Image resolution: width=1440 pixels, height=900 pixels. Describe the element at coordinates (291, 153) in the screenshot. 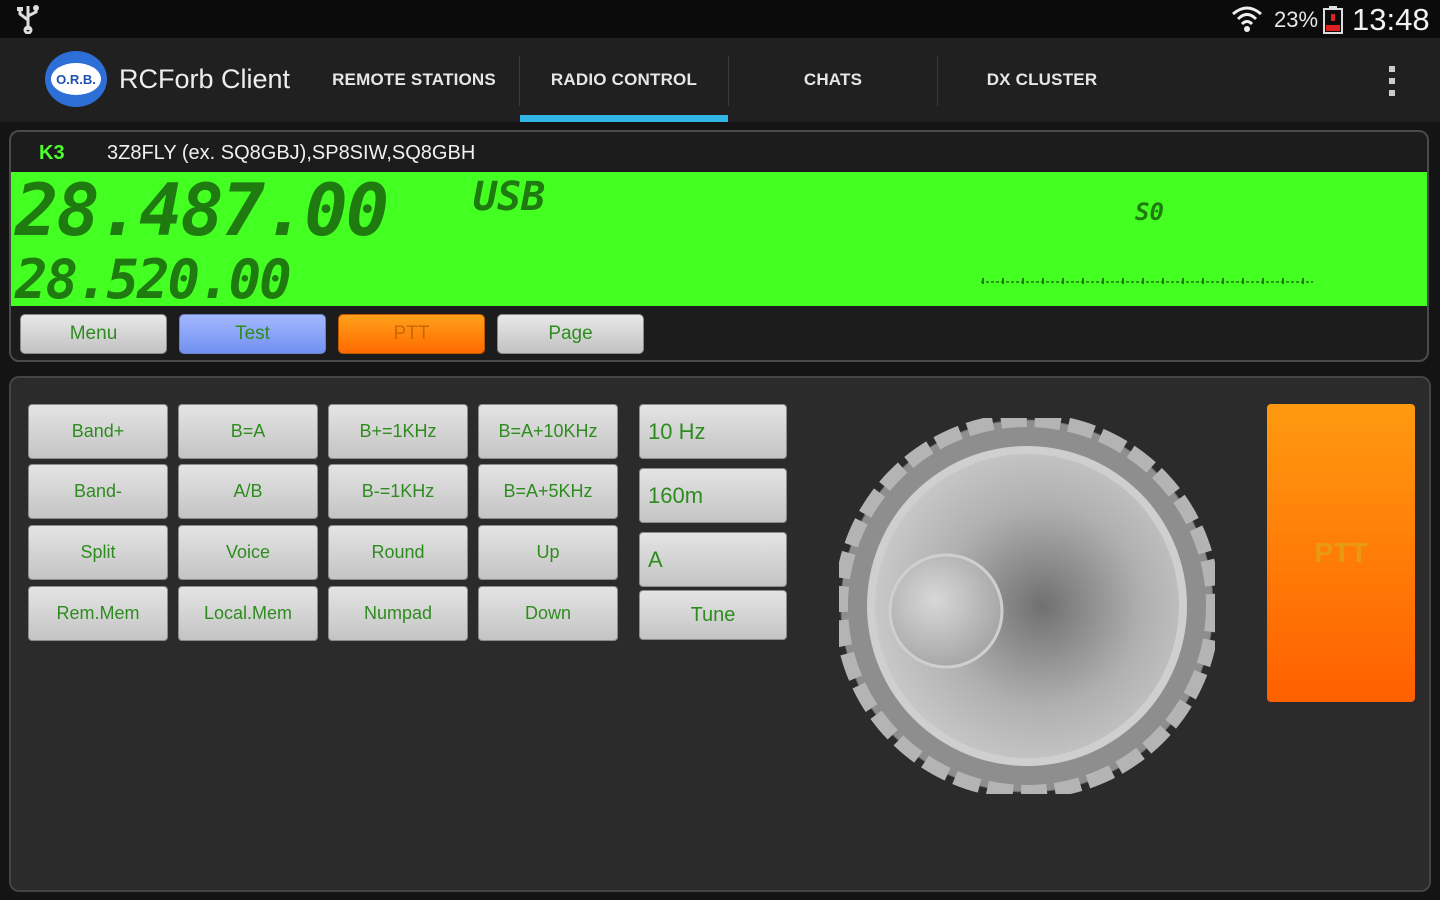

I see `station-list: 3Z8FLY (ex. SQ8GBJ),SP8SIW,SQ8GBH` at that location.